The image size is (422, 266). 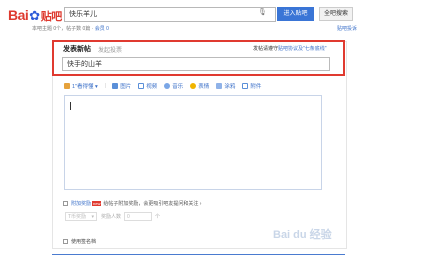 I want to click on breadcrumb: 本吧主题 0个，帖子数 0篇 · 会员 0, so click(x=70, y=28).